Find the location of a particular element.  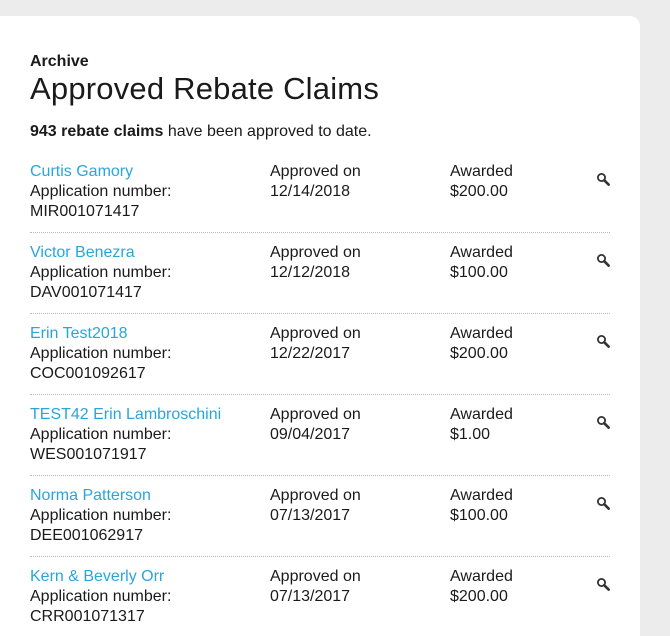

page-title: Approved Rebate Claims is located at coordinates (205, 88).